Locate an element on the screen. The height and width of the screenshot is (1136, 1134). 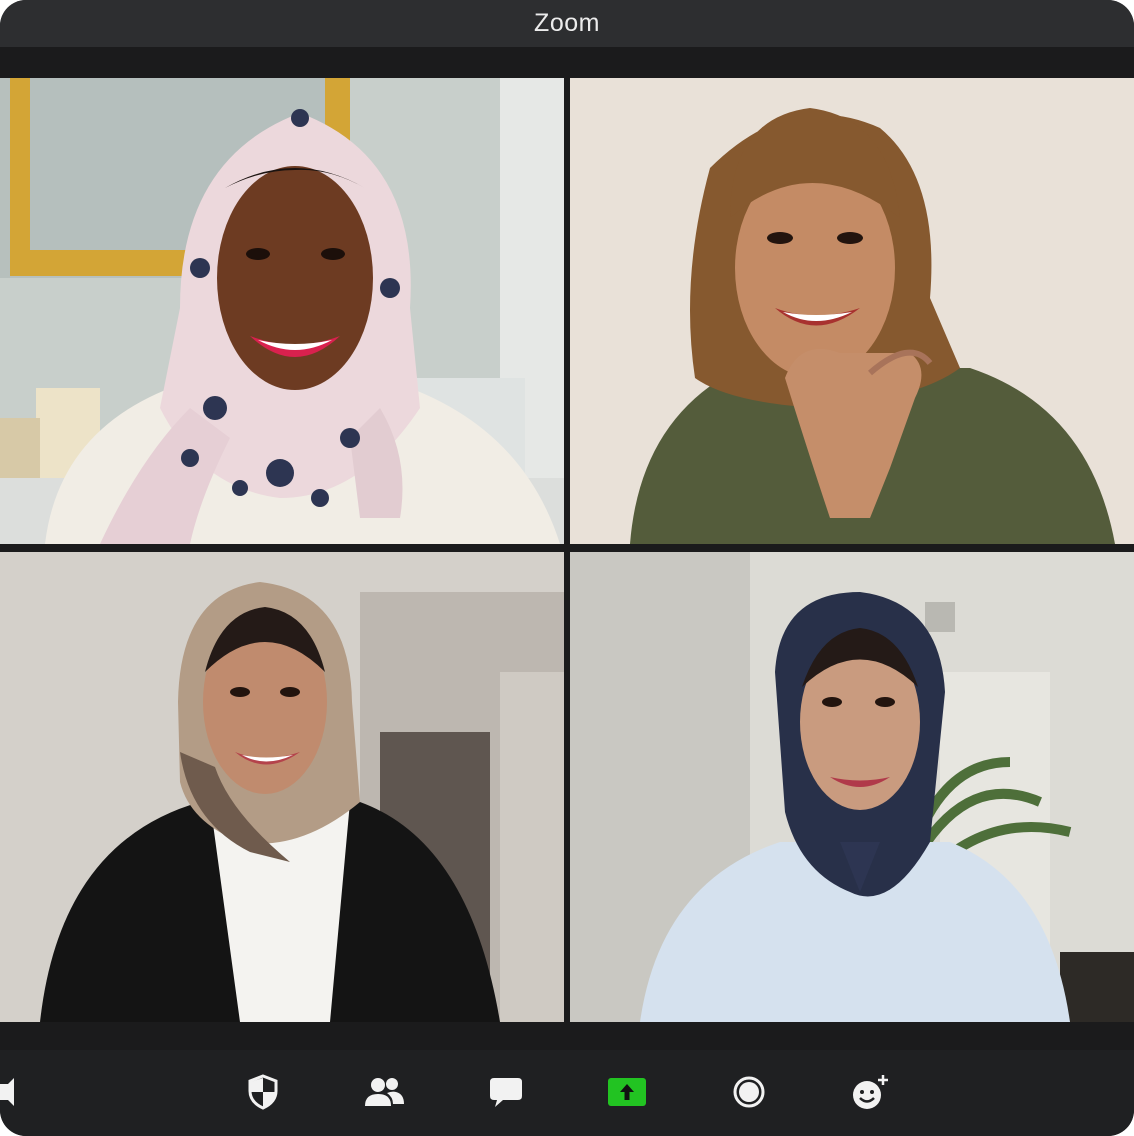
security-button is located at coordinates (263, 1092).